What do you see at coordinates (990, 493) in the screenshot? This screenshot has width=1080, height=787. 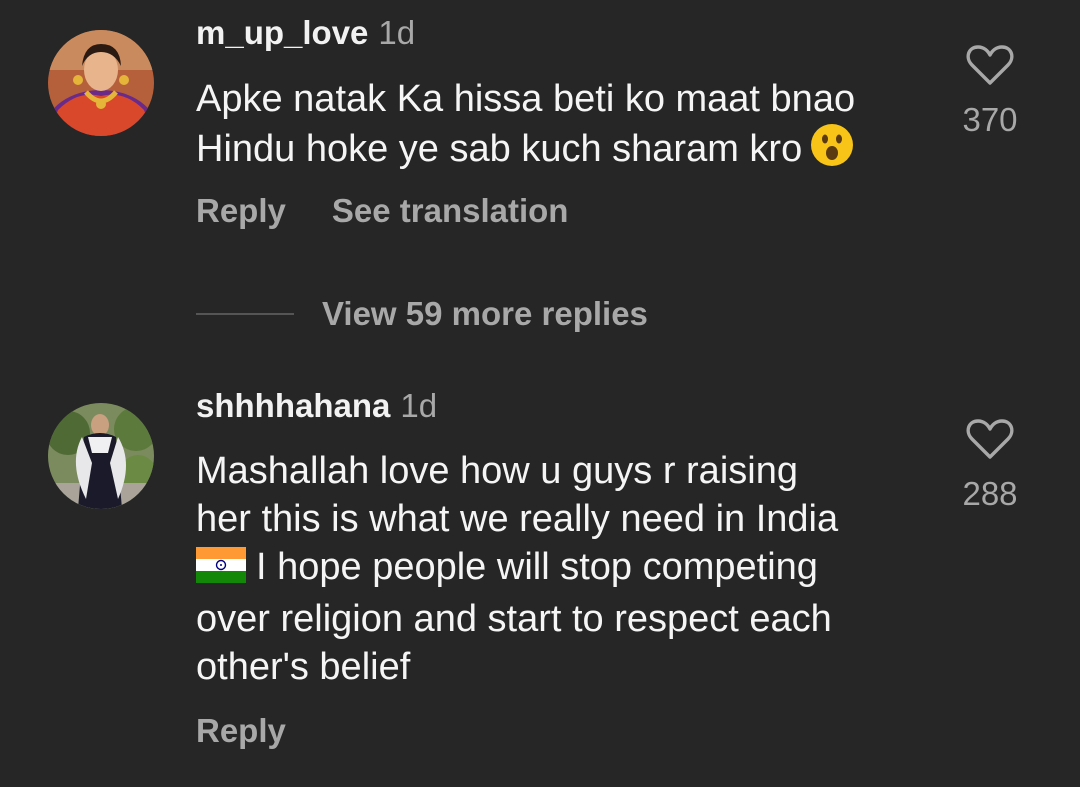 I see `like-count: 288` at bounding box center [990, 493].